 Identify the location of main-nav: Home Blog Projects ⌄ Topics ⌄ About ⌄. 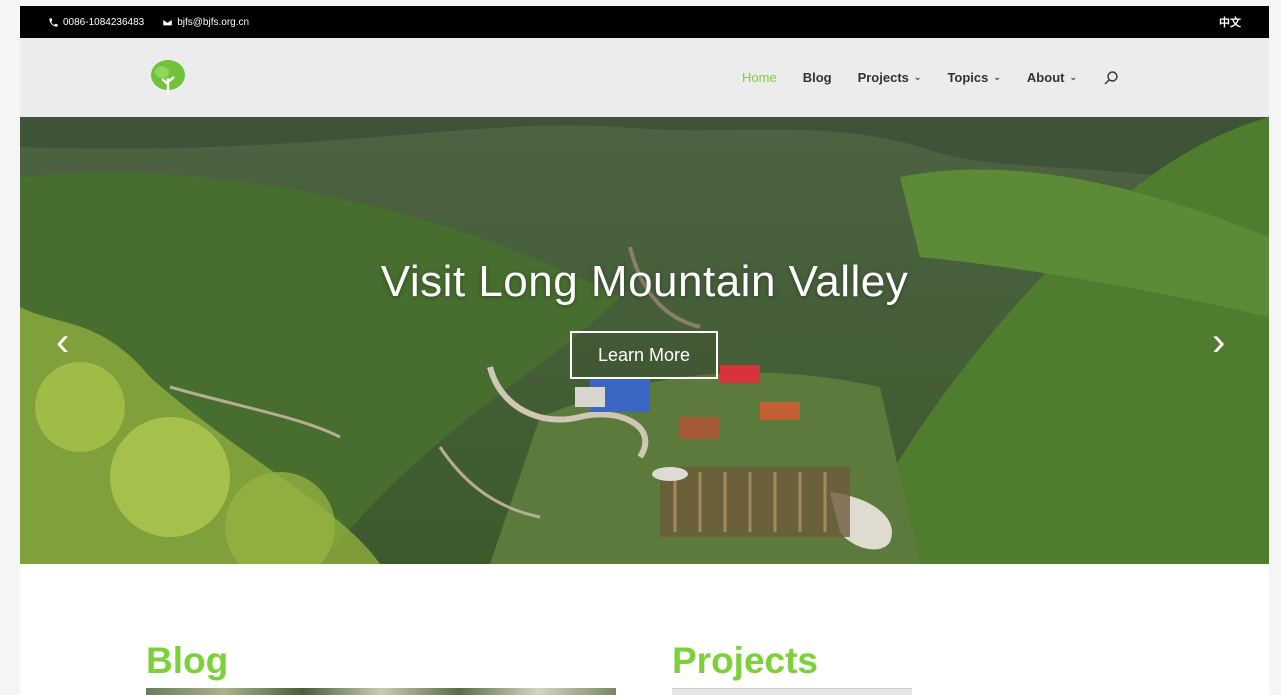
(930, 77).